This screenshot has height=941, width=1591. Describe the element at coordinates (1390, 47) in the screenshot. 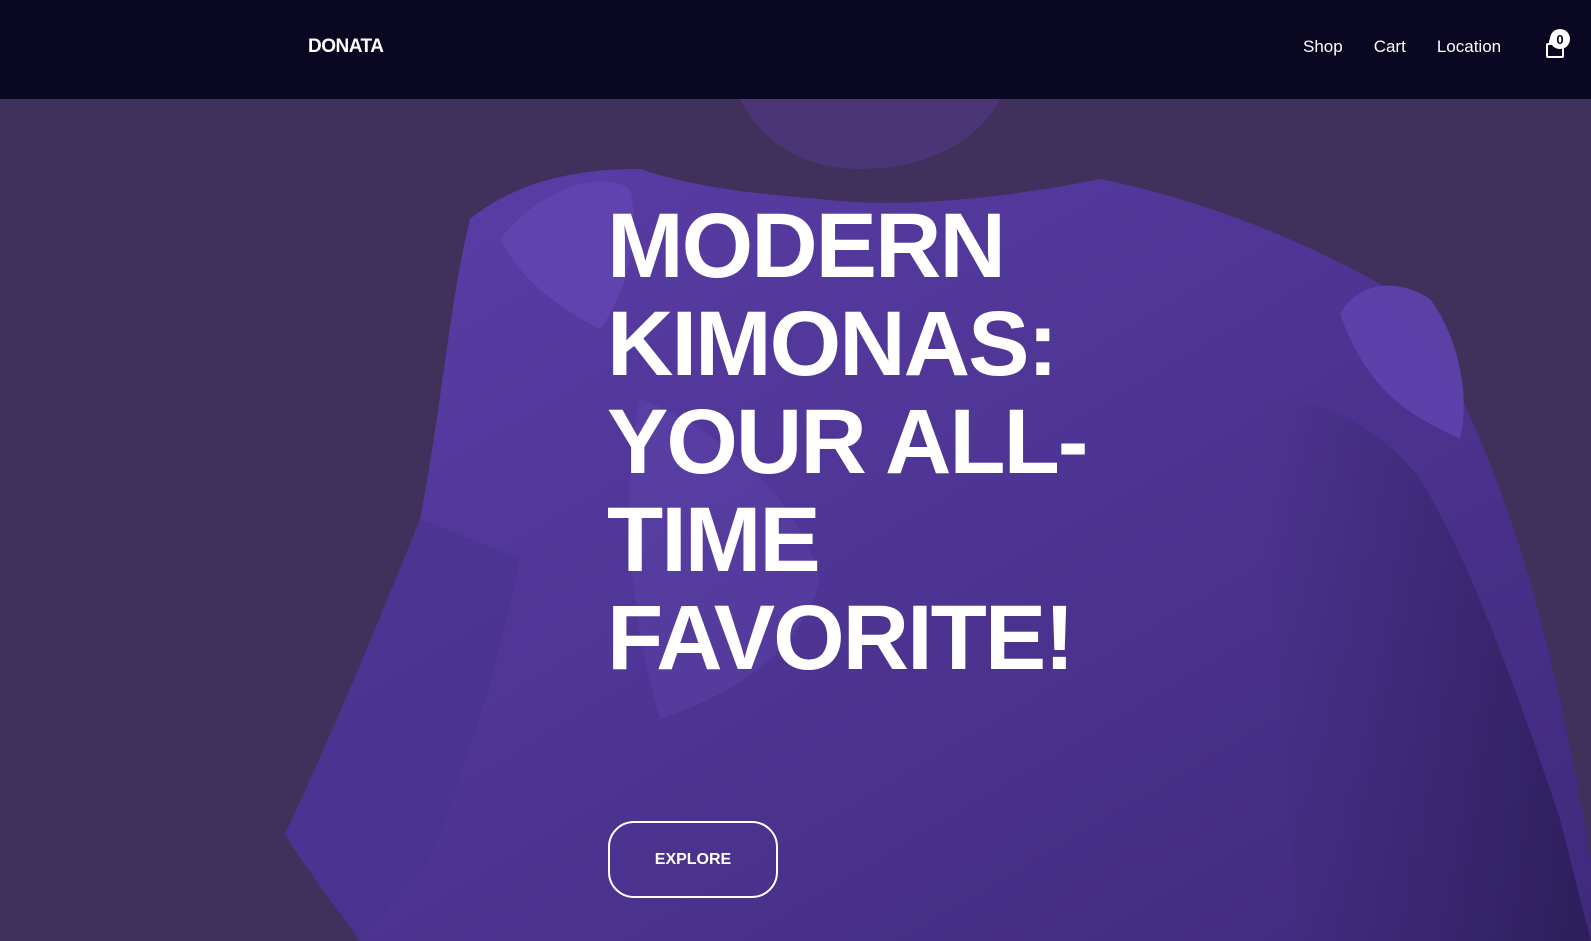

I see `nav-link-cart: Cart` at that location.